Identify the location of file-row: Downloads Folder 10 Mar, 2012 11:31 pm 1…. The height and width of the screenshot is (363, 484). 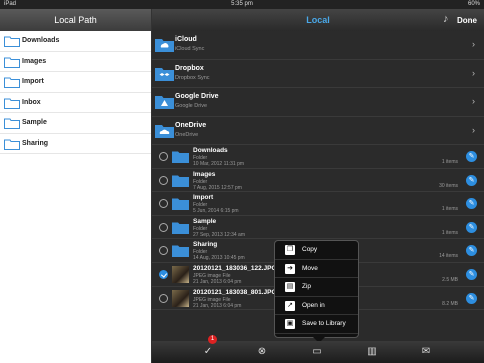
(318, 157).